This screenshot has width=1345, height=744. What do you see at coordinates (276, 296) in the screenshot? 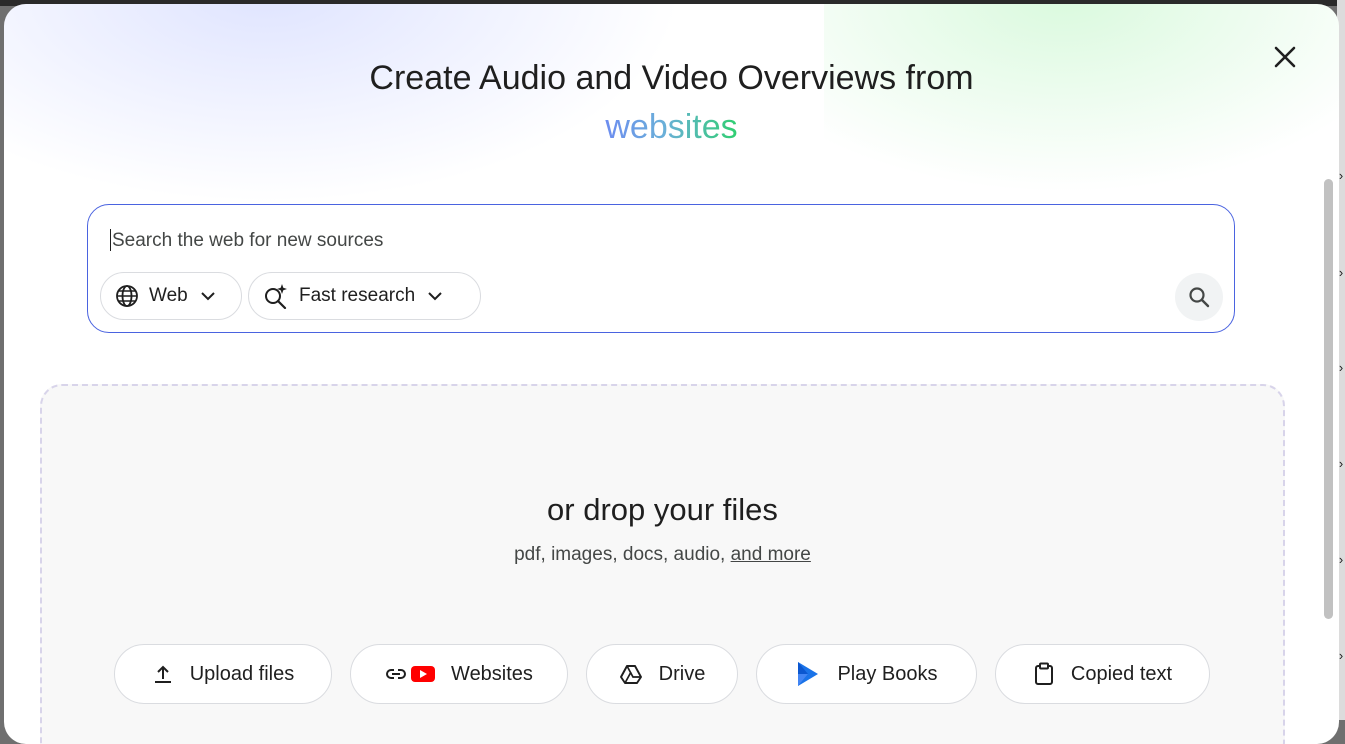
I see `sparkle-search-icon` at bounding box center [276, 296].